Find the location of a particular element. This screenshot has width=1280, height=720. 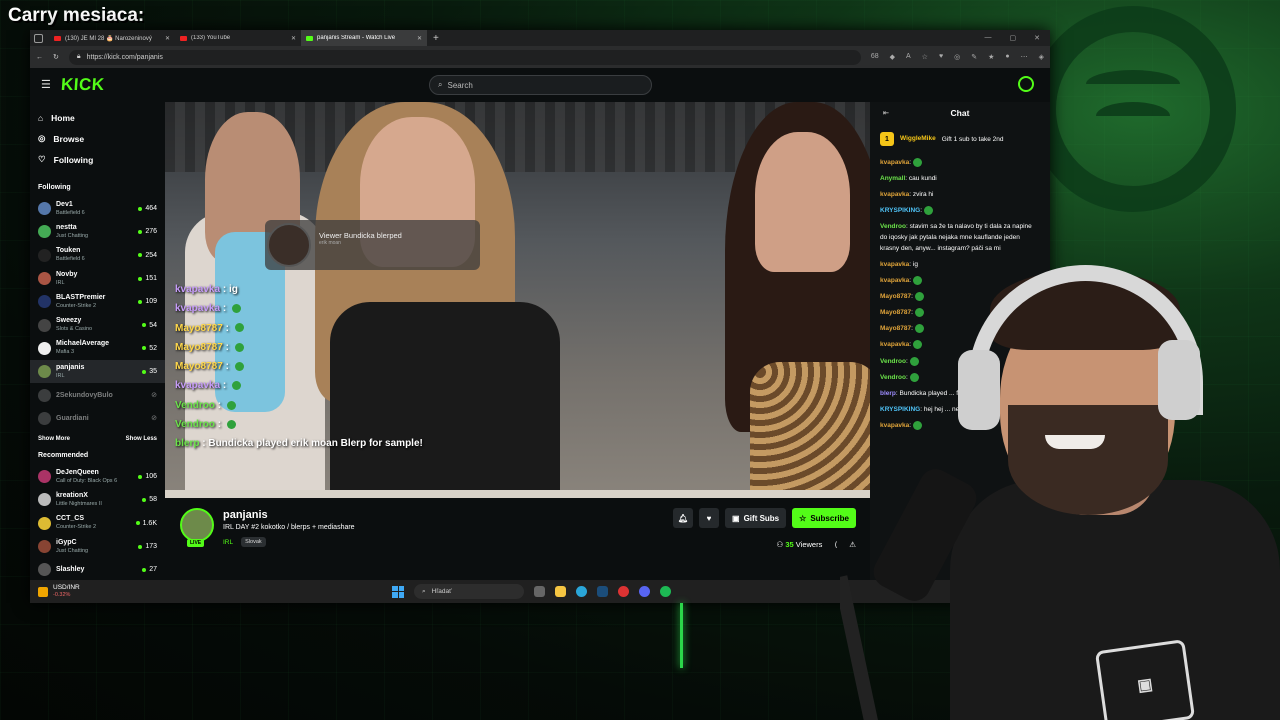

discord-icon is located at coordinates (644, 591).